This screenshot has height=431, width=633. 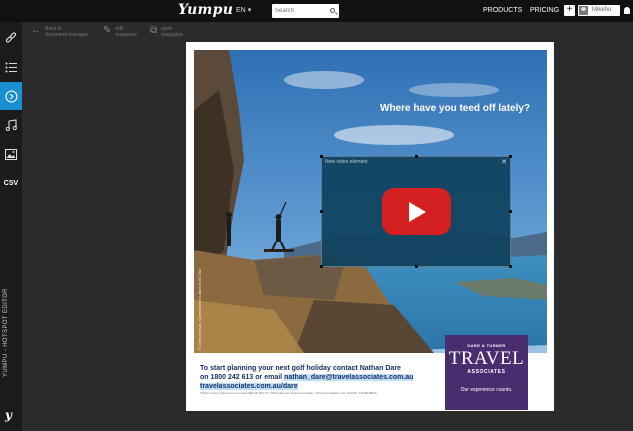 I want to click on search-box, so click(x=305, y=11).